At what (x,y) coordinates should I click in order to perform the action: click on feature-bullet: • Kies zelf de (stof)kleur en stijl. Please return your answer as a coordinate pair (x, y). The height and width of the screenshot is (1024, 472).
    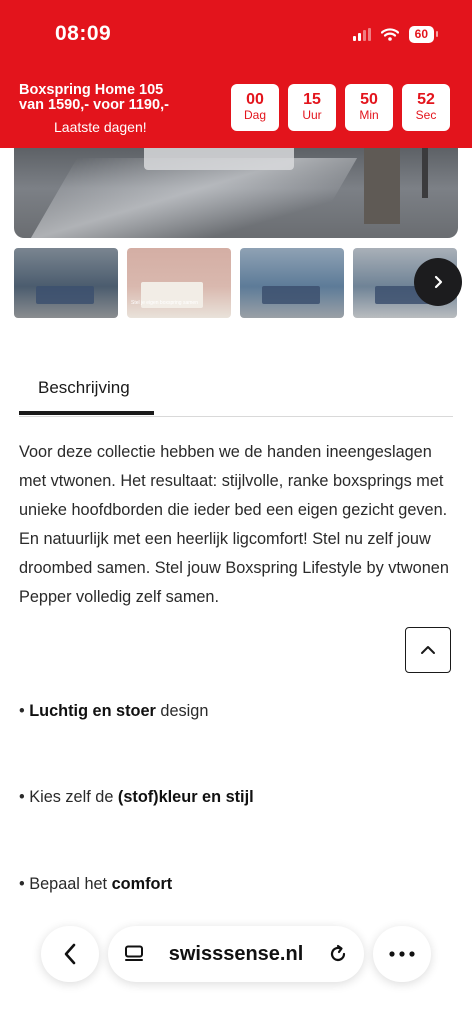
    Looking at the image, I should click on (136, 797).